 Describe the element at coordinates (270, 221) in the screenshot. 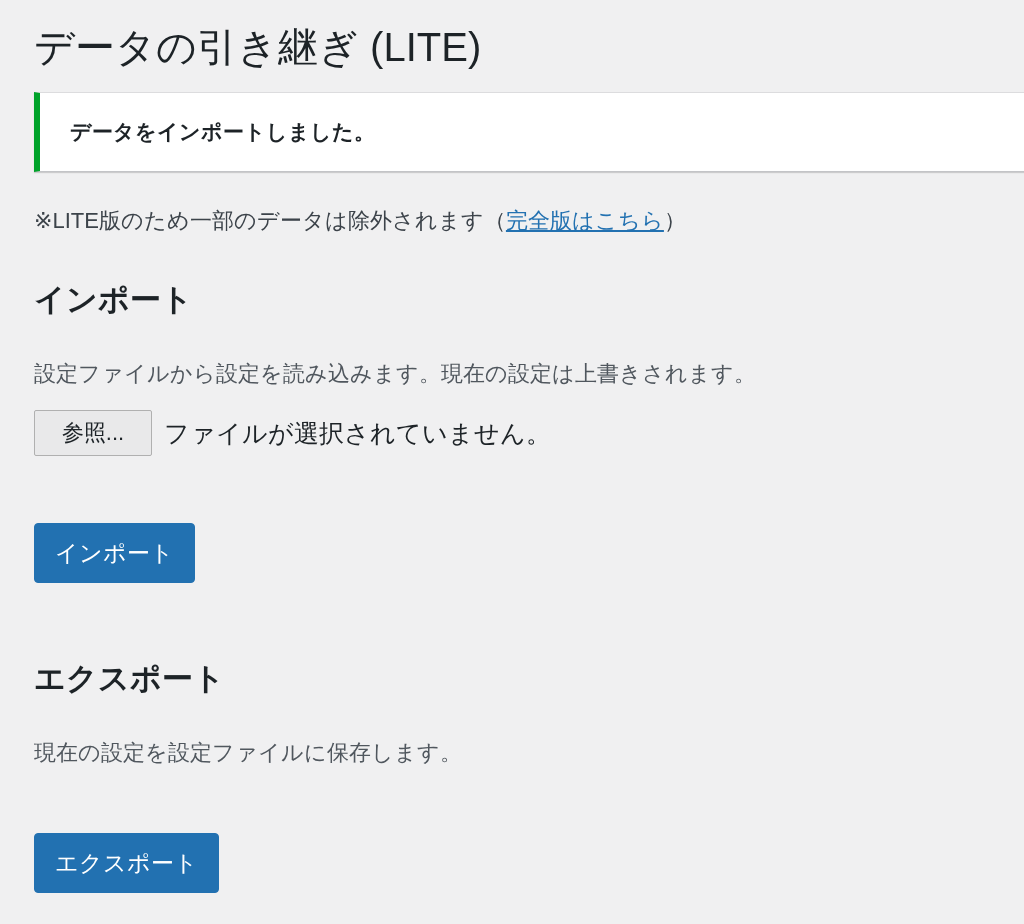

I see `note-text: ※LITE版のため一部のデータは除外されます（` at that location.